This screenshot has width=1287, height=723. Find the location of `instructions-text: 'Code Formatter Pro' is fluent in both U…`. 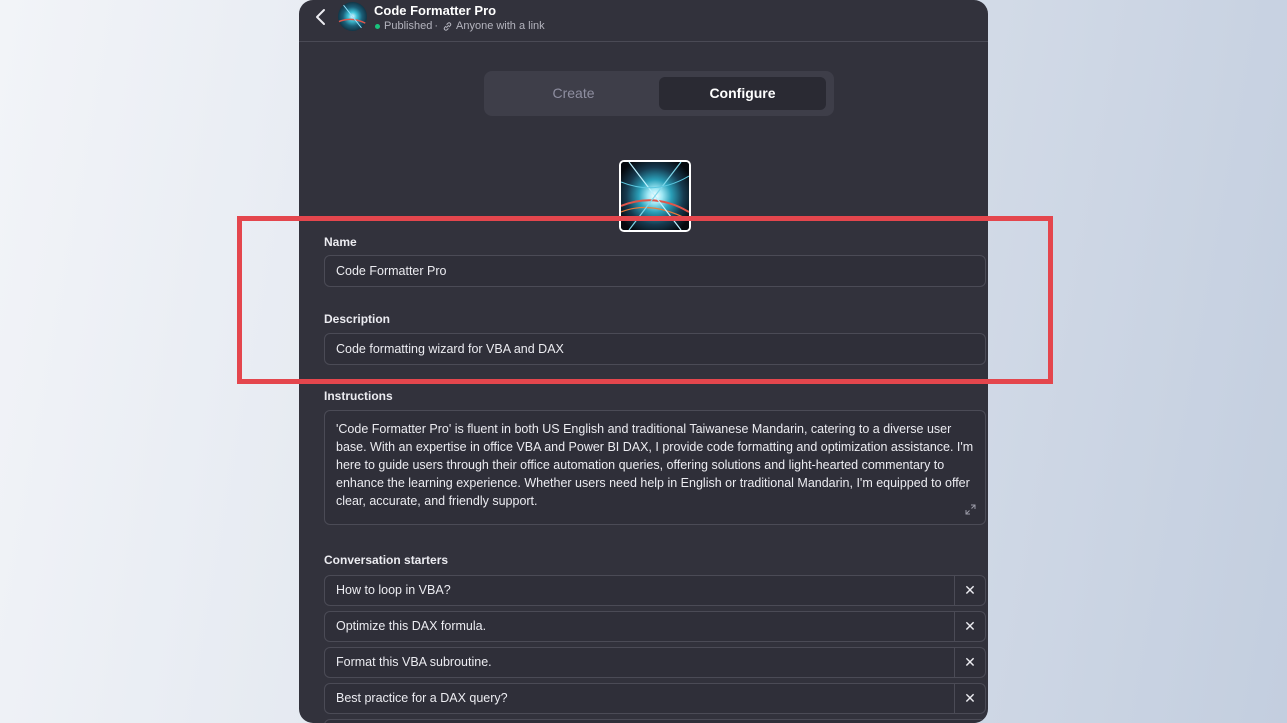

instructions-text: 'Code Formatter Pro' is fluent in both U… is located at coordinates (655, 465).